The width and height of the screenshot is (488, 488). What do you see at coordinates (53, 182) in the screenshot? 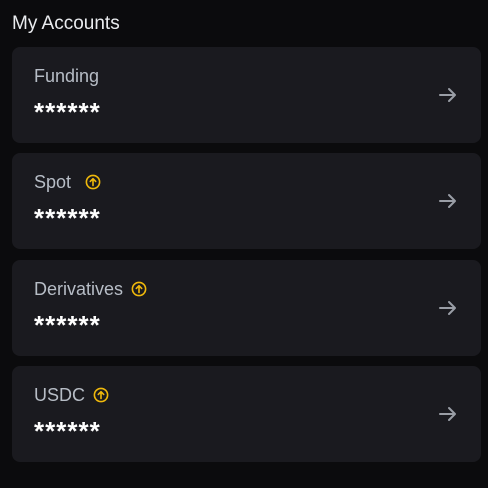
I see `account-name: Spot` at bounding box center [53, 182].